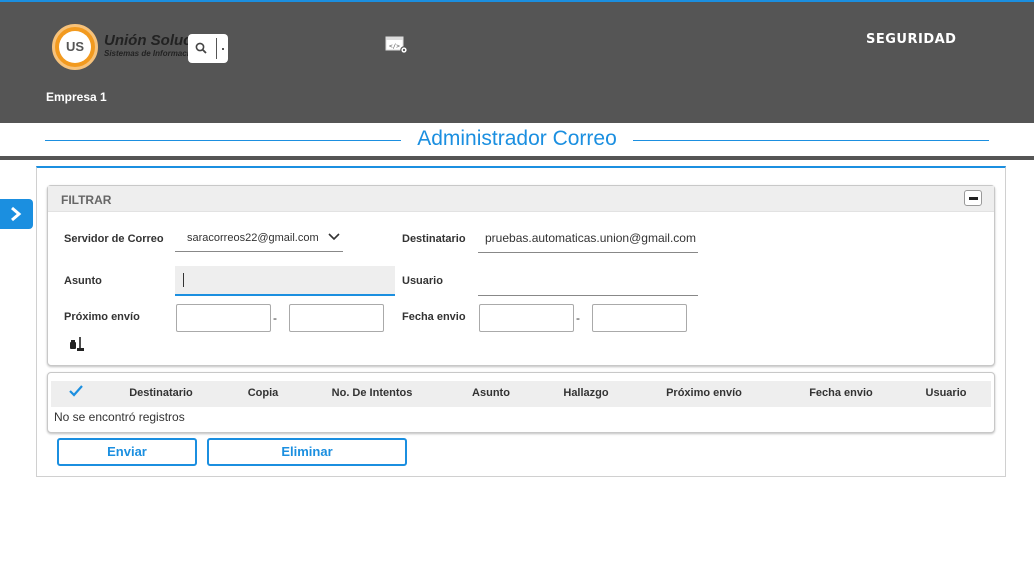  What do you see at coordinates (334, 237) in the screenshot?
I see `chevron-down-icon` at bounding box center [334, 237].